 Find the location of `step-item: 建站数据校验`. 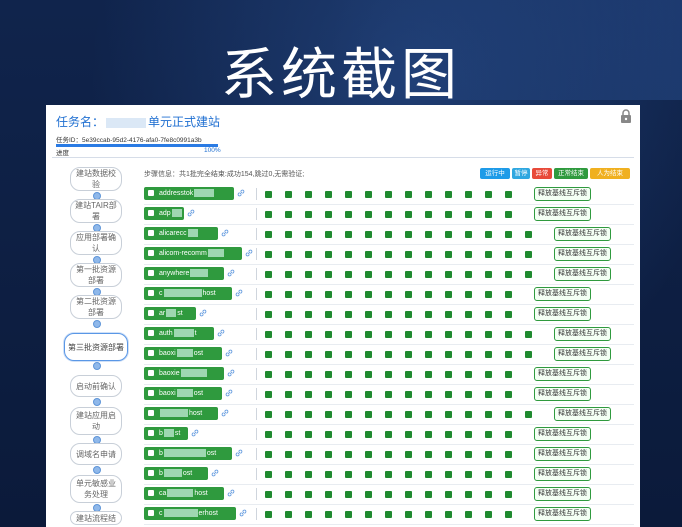

step-item: 建站数据校验 is located at coordinates (96, 179).